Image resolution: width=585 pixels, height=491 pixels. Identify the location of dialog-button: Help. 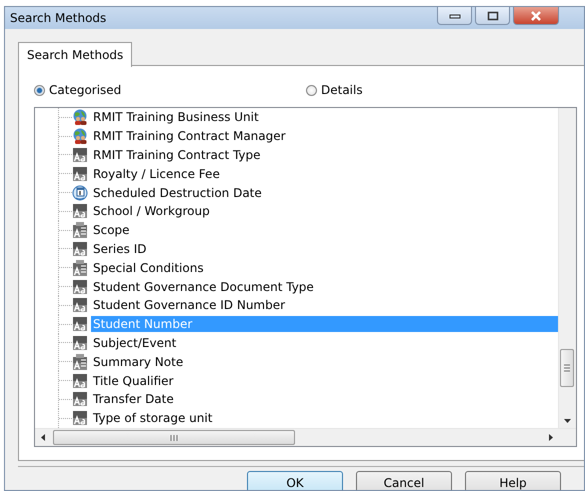
(513, 480).